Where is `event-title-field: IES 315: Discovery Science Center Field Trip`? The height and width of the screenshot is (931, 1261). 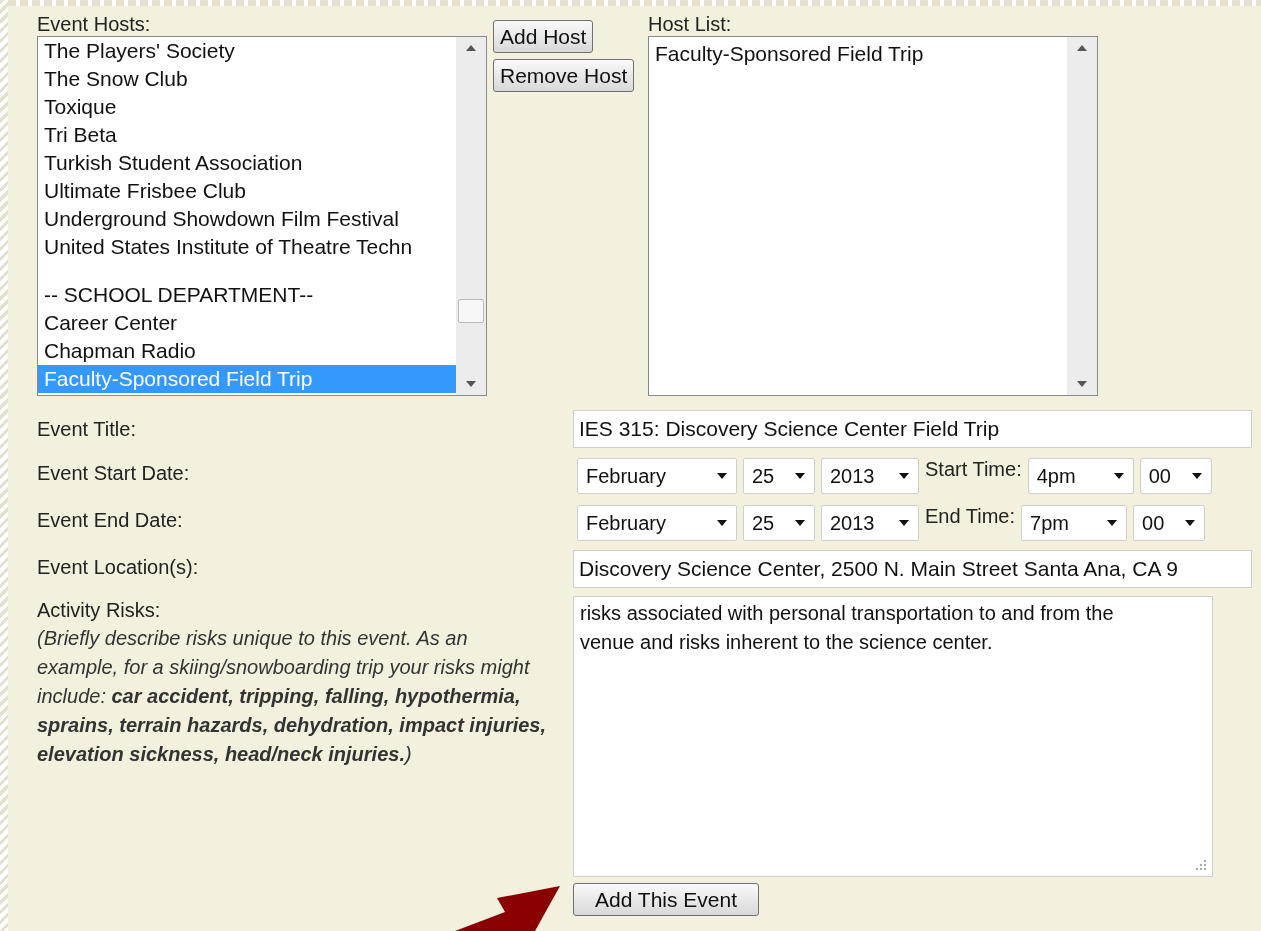
event-title-field: IES 315: Discovery Science Center Field Trip is located at coordinates (912, 429).